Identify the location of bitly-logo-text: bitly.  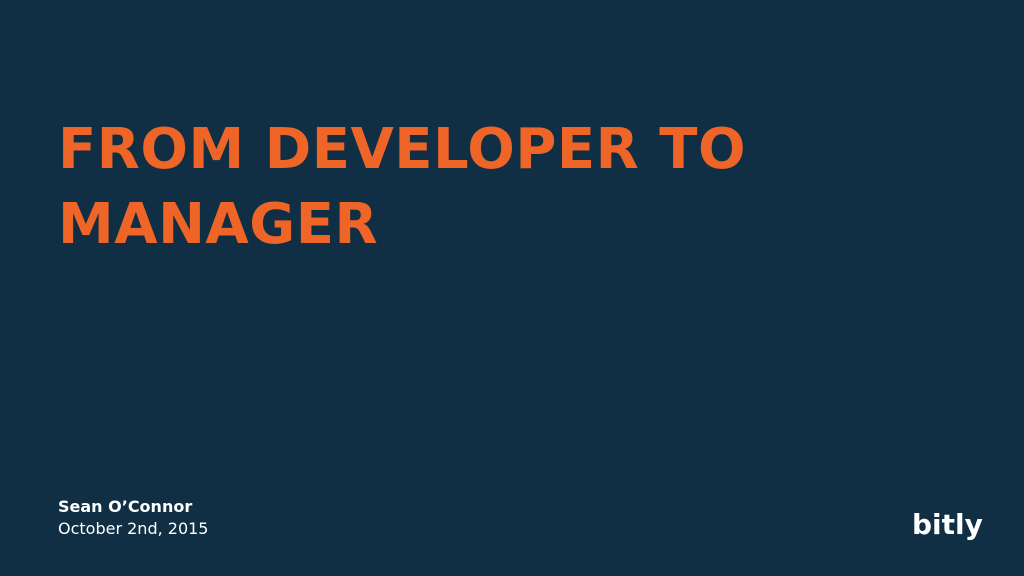
(947, 524).